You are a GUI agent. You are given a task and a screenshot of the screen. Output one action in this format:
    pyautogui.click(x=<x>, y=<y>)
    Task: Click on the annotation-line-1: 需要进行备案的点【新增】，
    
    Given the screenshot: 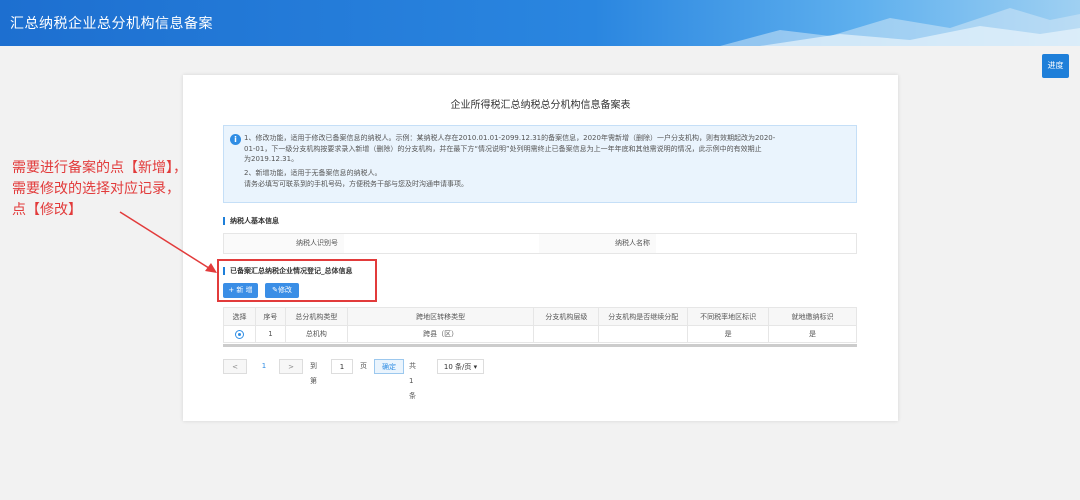 What is the action you would take?
    pyautogui.click(x=99, y=168)
    